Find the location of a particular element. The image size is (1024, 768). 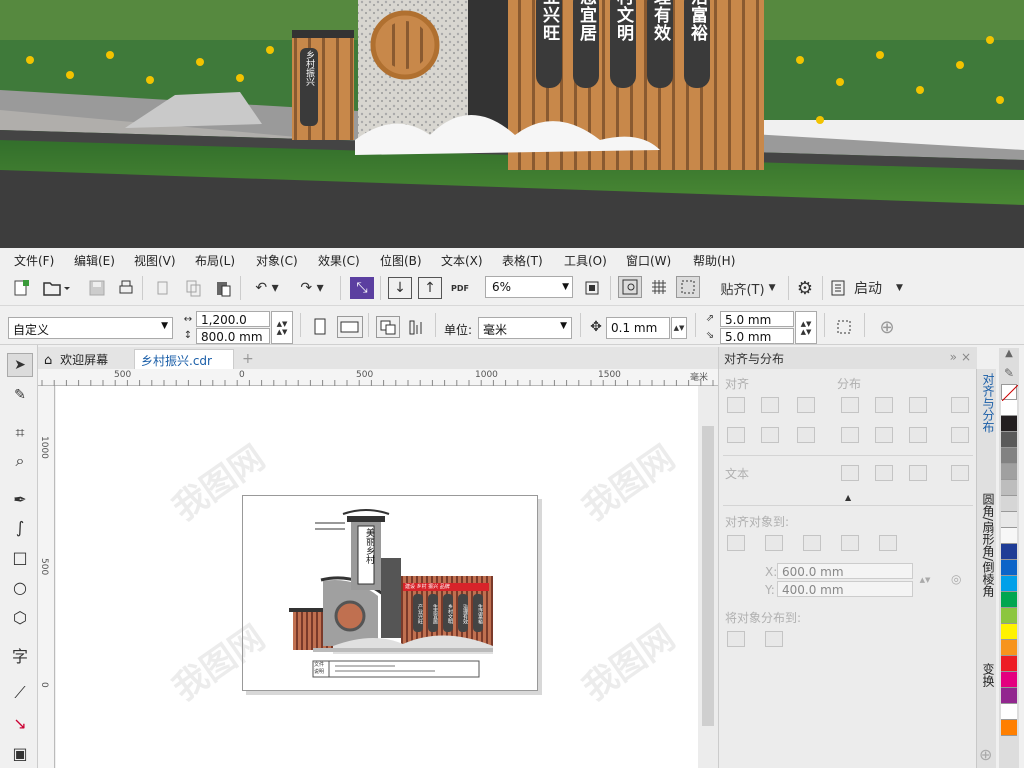

page-width-field: 1,200.0 mm is located at coordinates (233, 326).